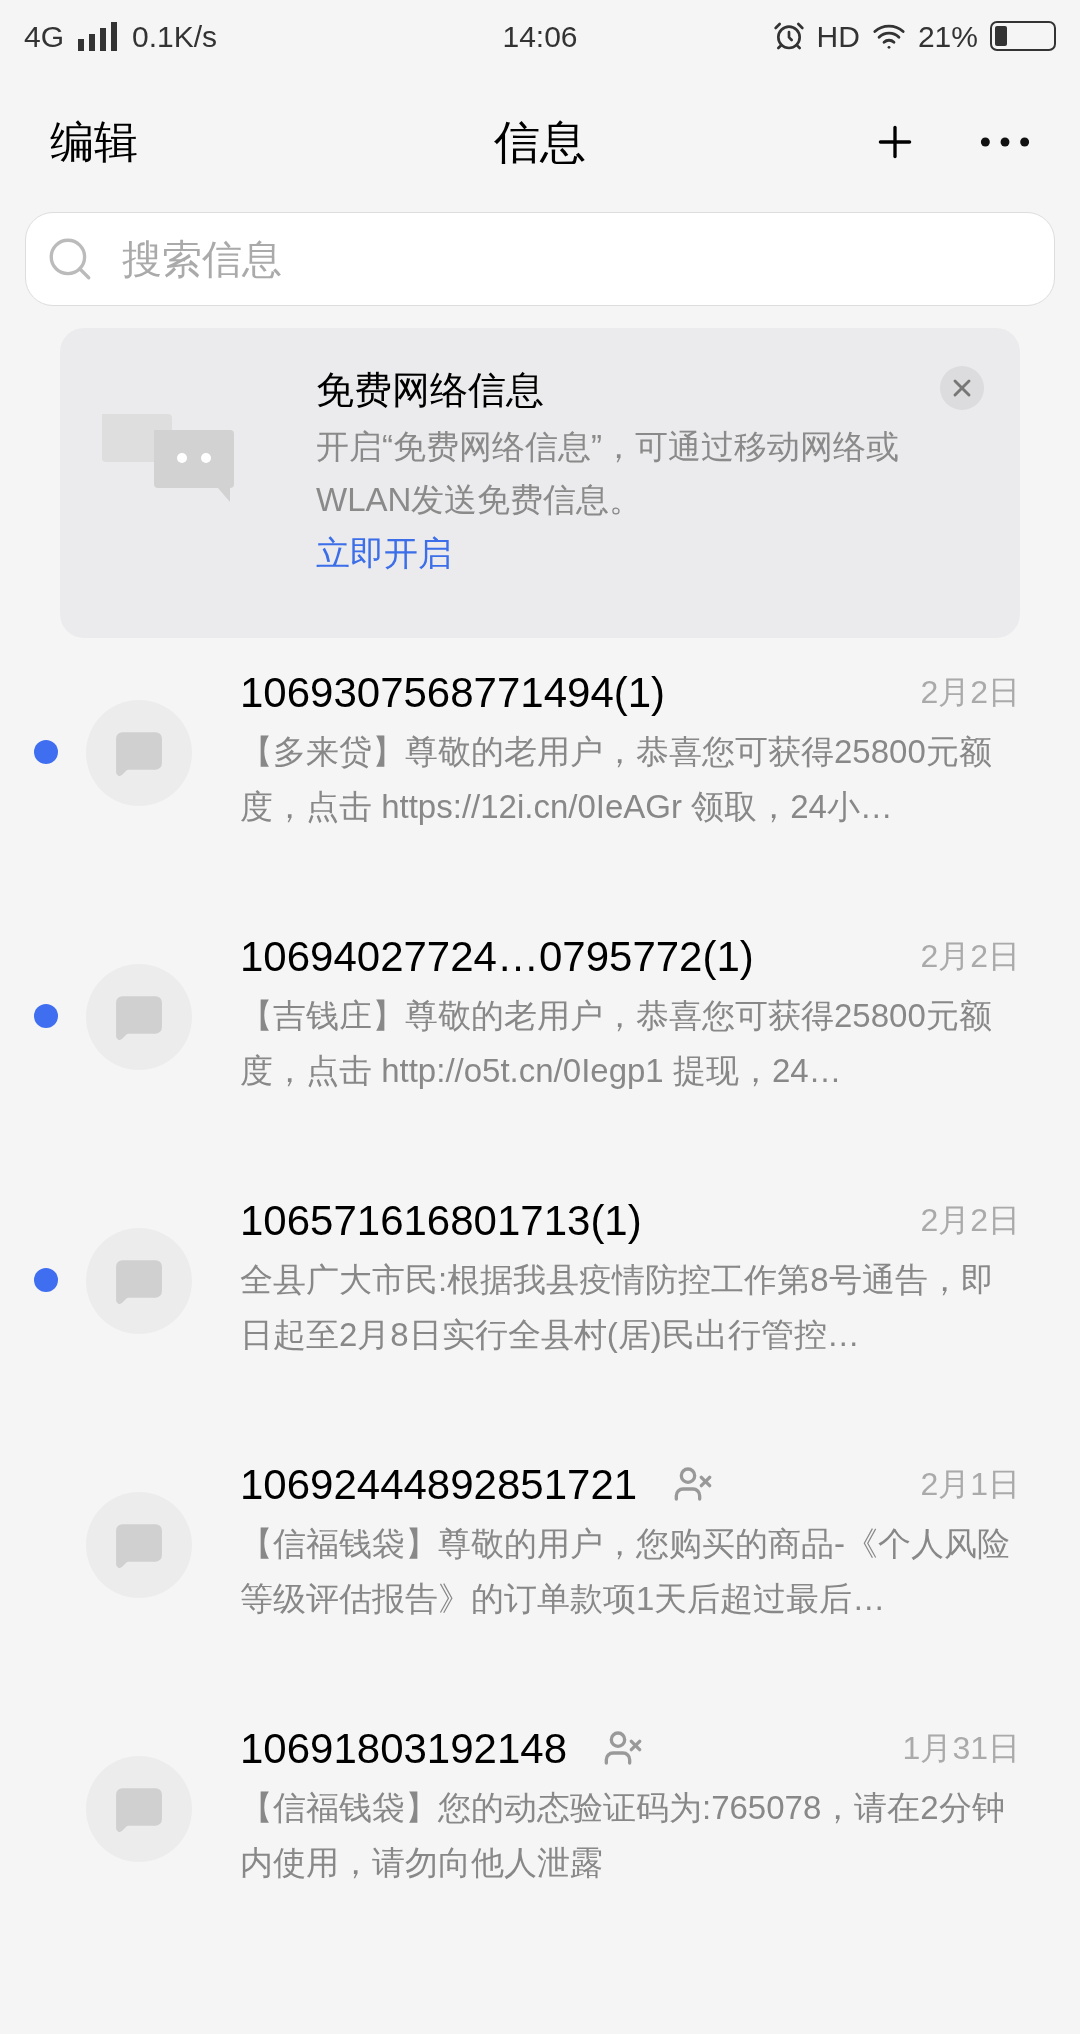 This screenshot has height=2034, width=1080. I want to click on alarm-icon, so click(788, 36).